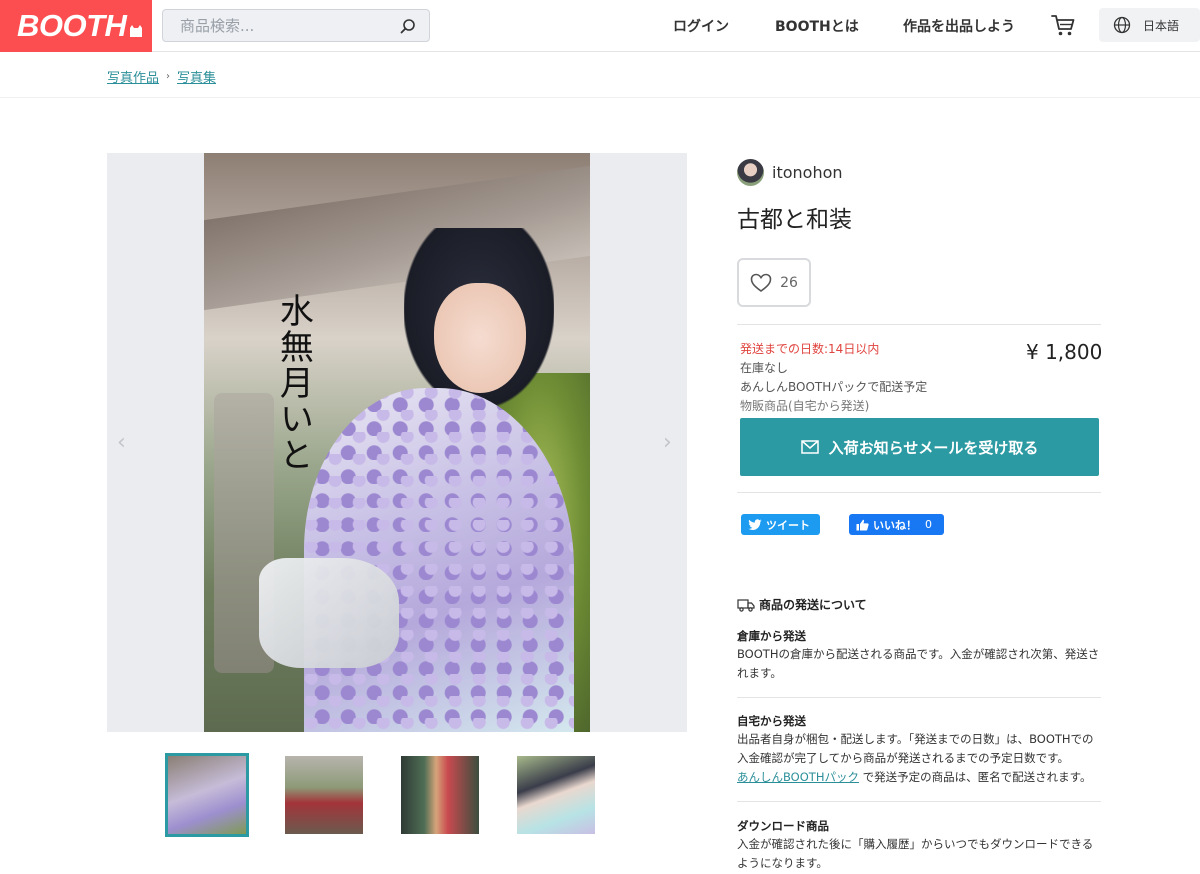  Describe the element at coordinates (293, 383) in the screenshot. I see `cover-title-text: 水無月いと` at that location.